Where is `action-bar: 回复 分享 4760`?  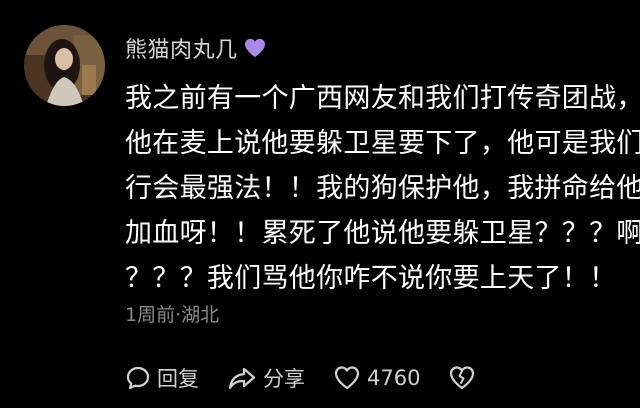
action-bar: 回复 分享 4760 is located at coordinates (314, 378).